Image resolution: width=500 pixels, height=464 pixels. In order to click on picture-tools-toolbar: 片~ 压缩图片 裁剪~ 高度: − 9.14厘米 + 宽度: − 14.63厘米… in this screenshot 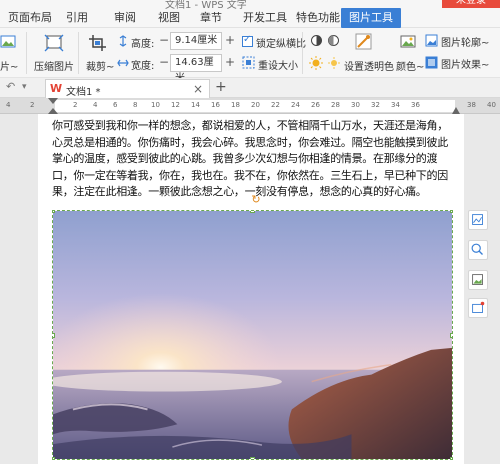, I will do `click(250, 56)`.